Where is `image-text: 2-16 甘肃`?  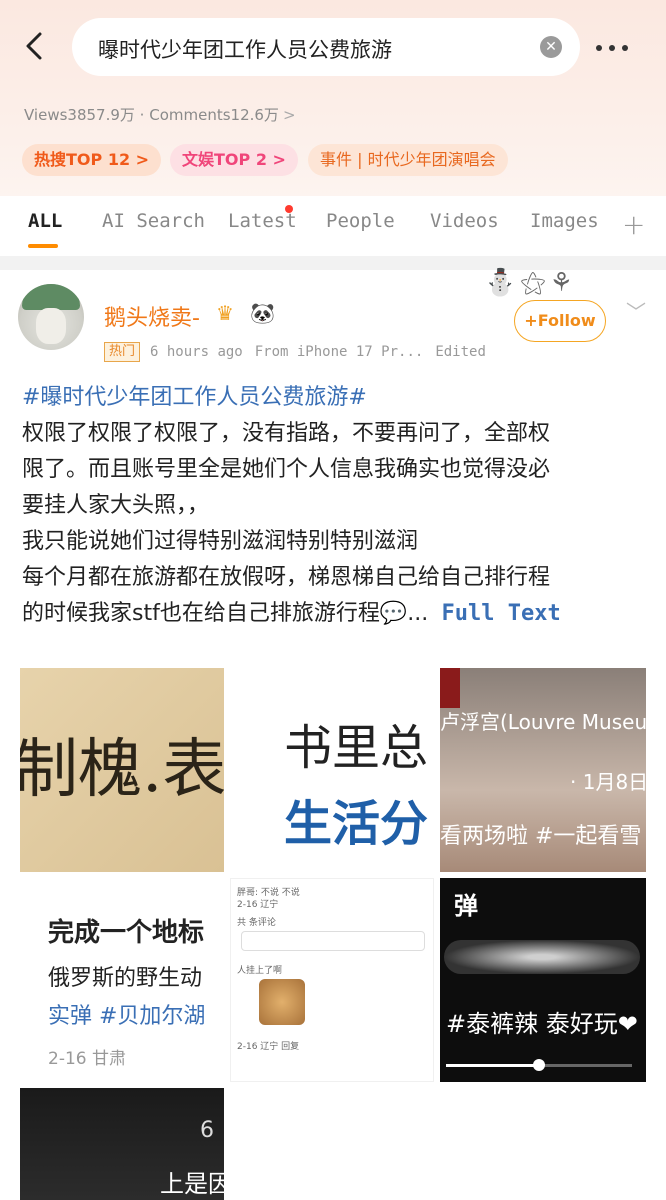 image-text: 2-16 甘肃 is located at coordinates (87, 1059).